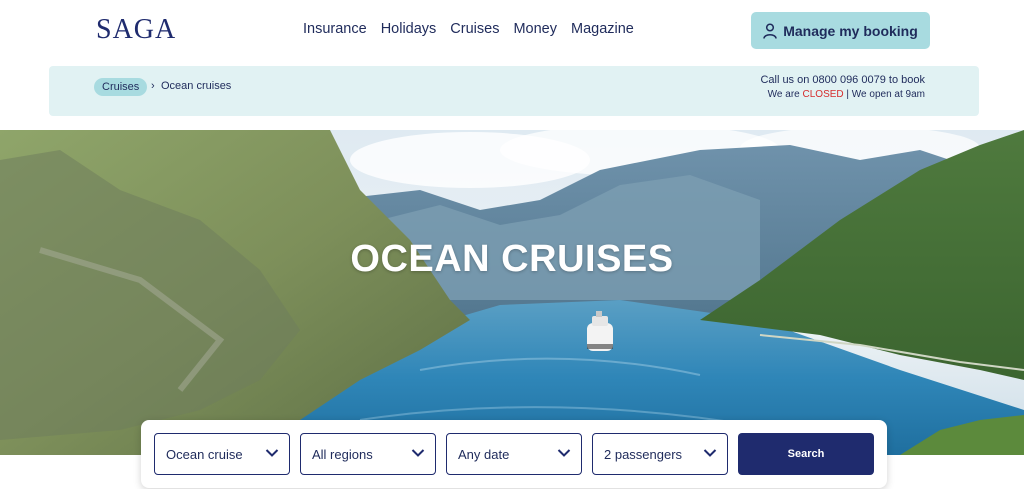  I want to click on person-icon, so click(770, 30).